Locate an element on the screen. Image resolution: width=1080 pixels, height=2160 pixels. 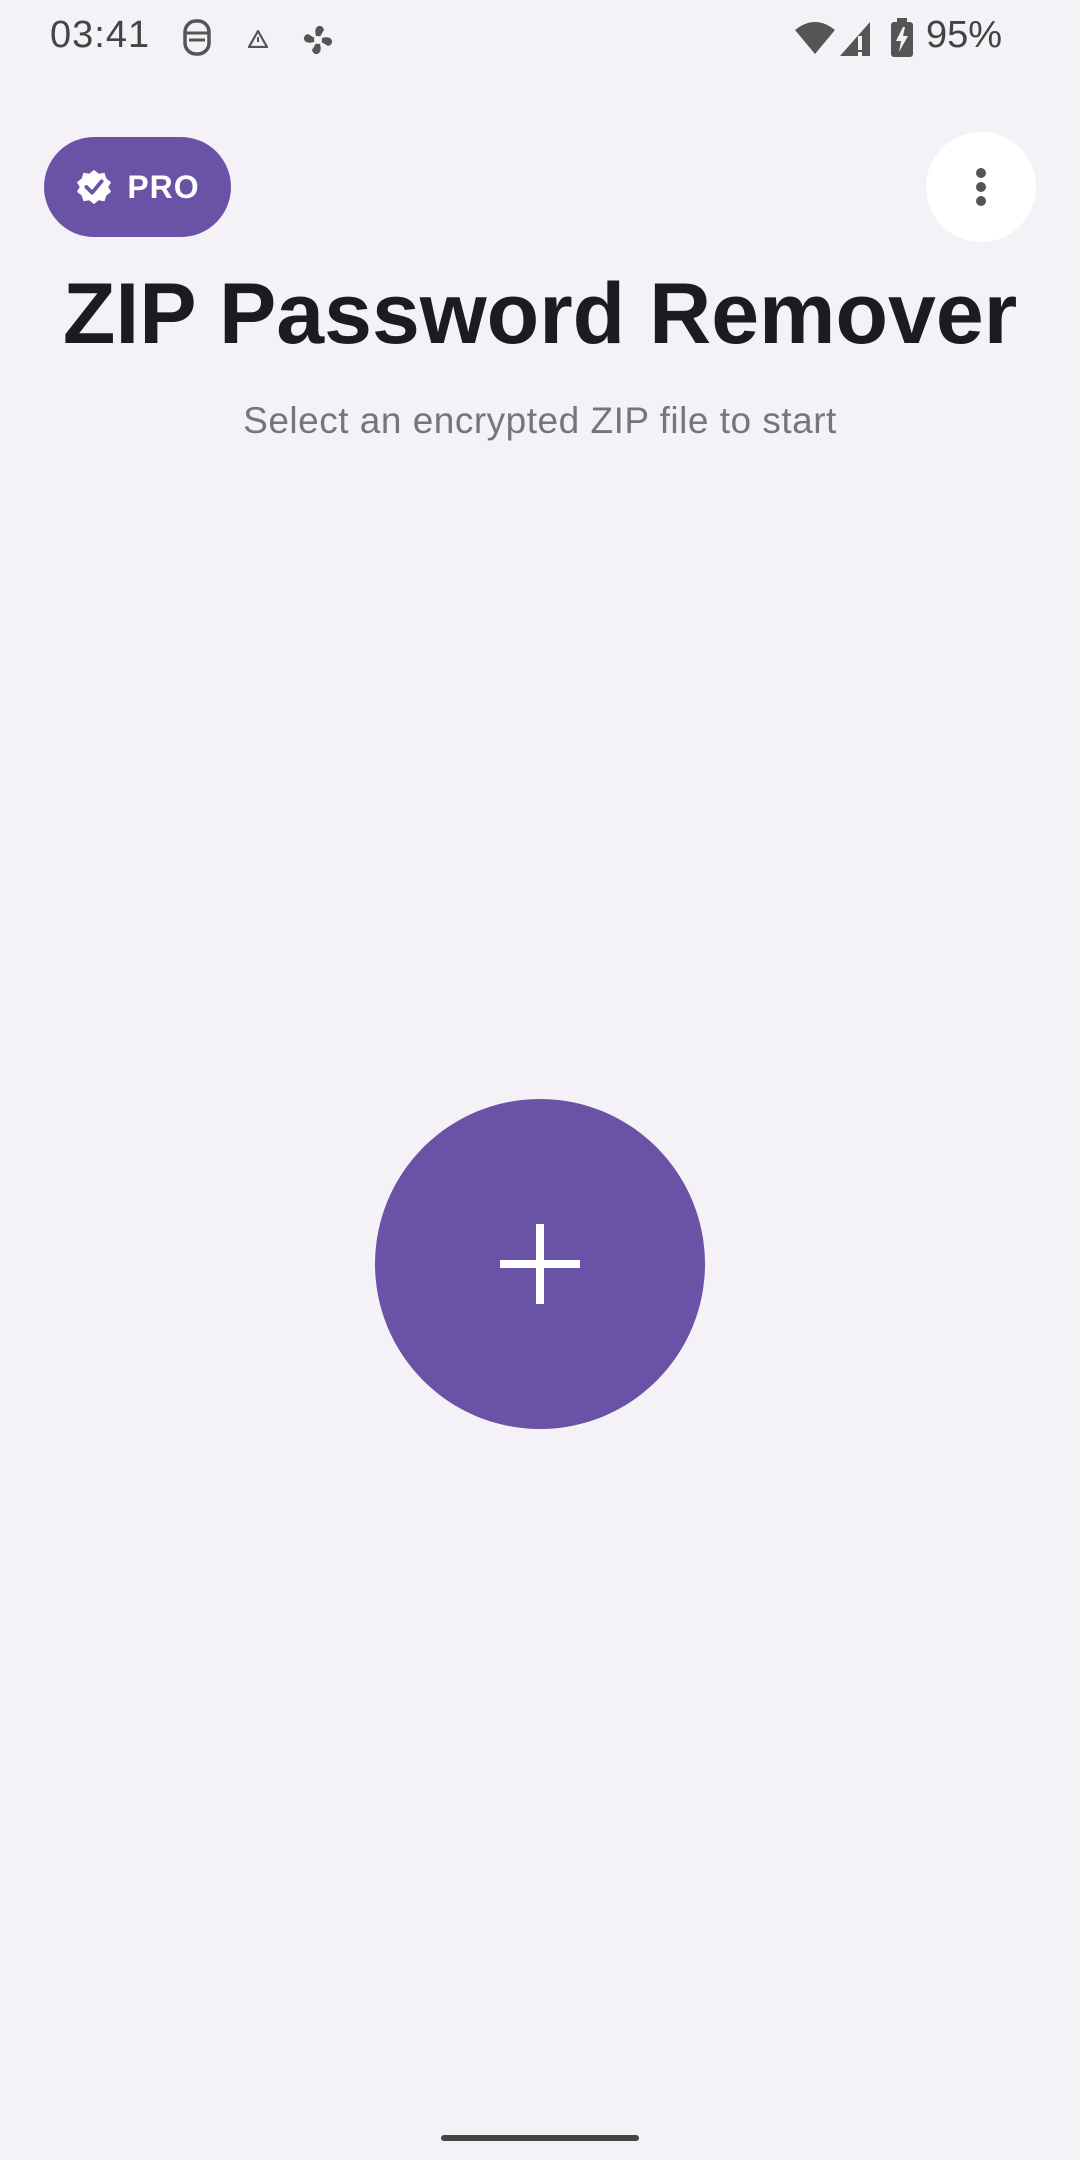
pro-label: PRO is located at coordinates (163, 186).